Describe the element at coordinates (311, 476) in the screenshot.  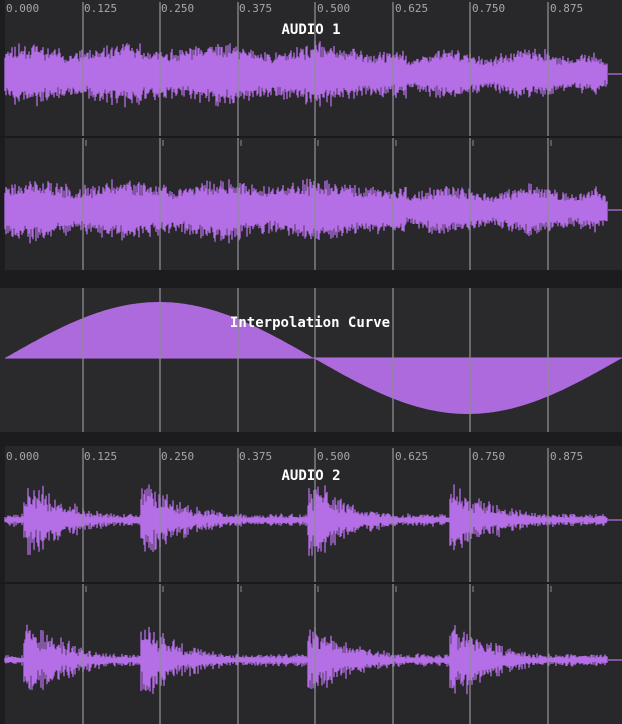
I see `audio2-title: AUDIO 2` at that location.